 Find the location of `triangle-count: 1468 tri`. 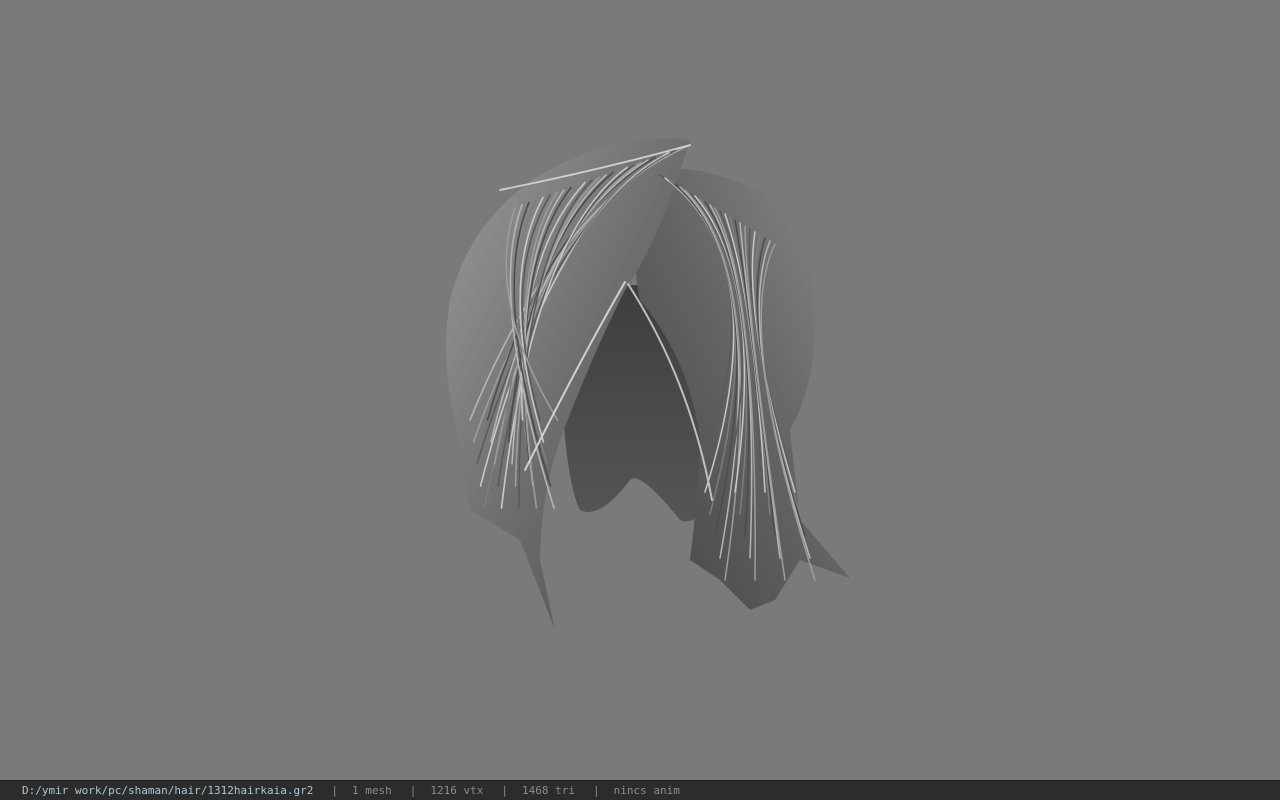

triangle-count: 1468 tri is located at coordinates (548, 790).